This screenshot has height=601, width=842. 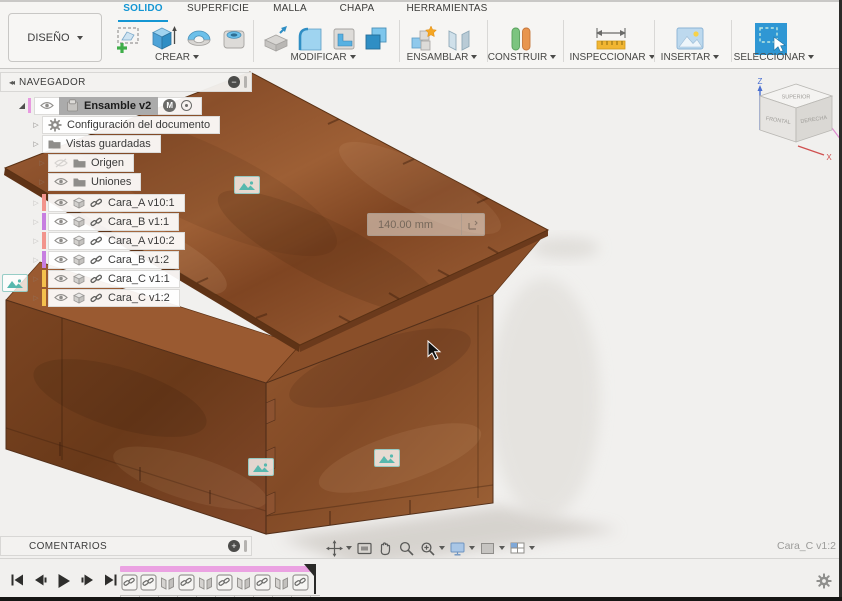 I want to click on navigator-origin-row: ▷ Origen, so click(x=85, y=162).